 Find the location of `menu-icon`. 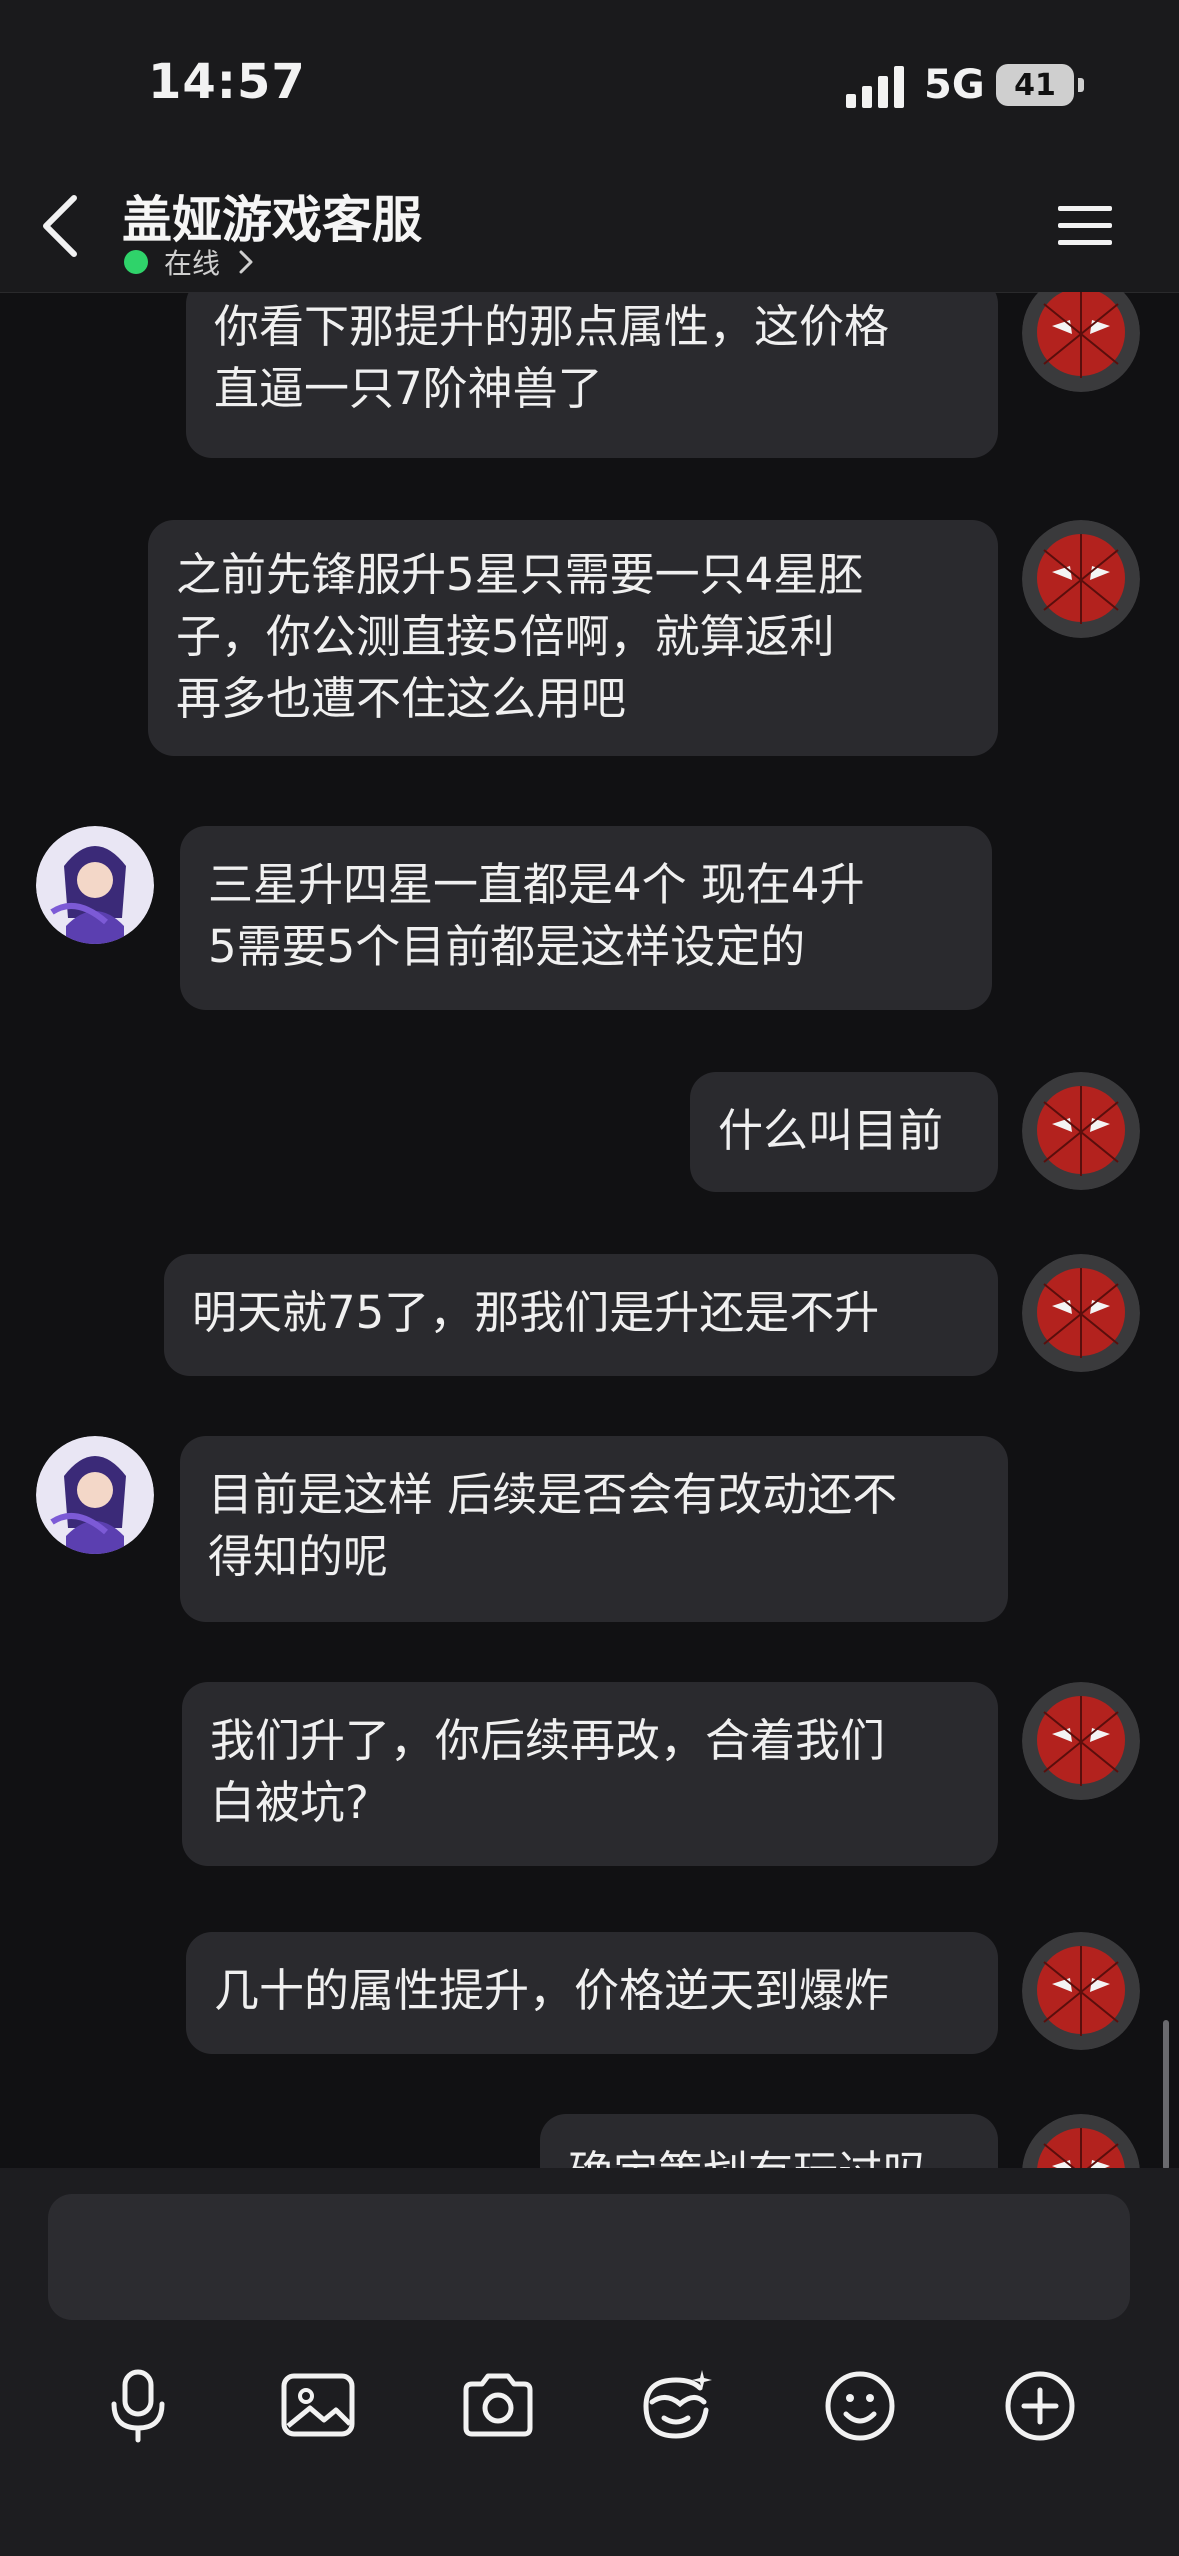

menu-icon is located at coordinates (1085, 226).